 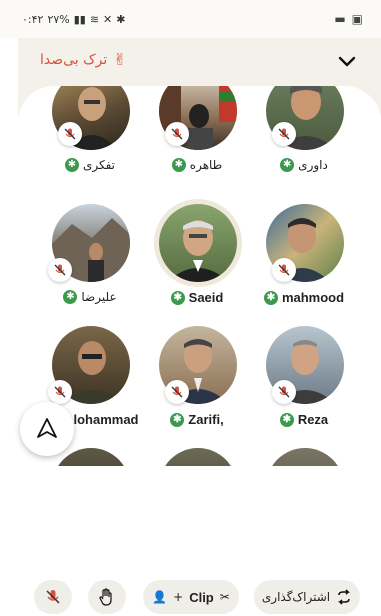 I want to click on bottom-toolbar: اشتراک‌گذاری 👤 + Clip ✂, so click(x=190, y=595).